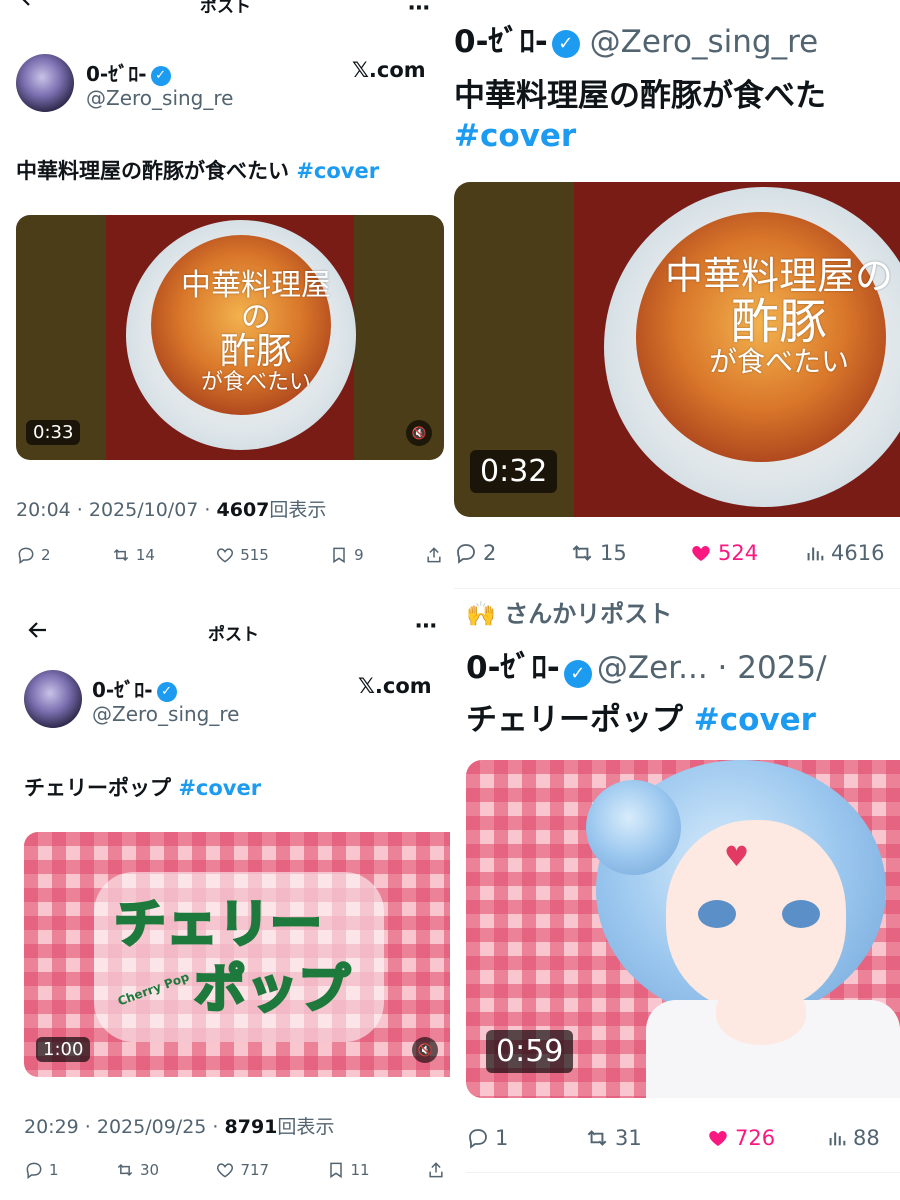  Describe the element at coordinates (628, 1138) in the screenshot. I see `repost-count: 31` at that location.